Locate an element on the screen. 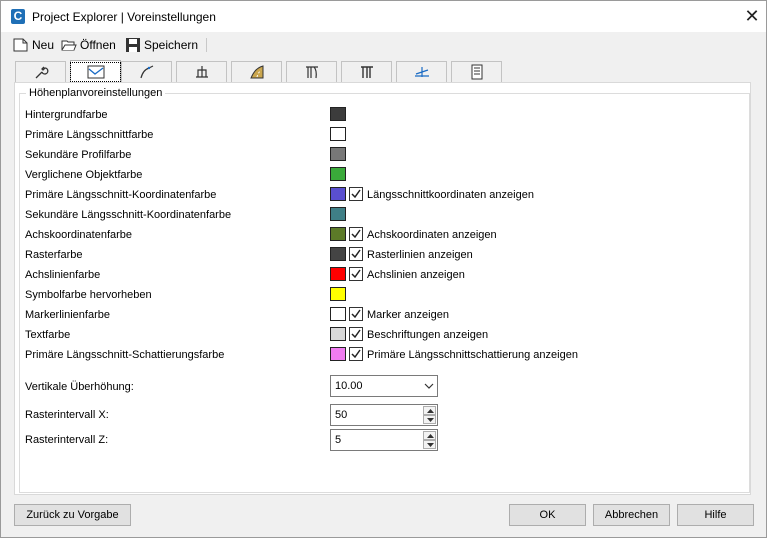 Image resolution: width=767 pixels, height=538 pixels. tab-bridge-alt is located at coordinates (366, 71).